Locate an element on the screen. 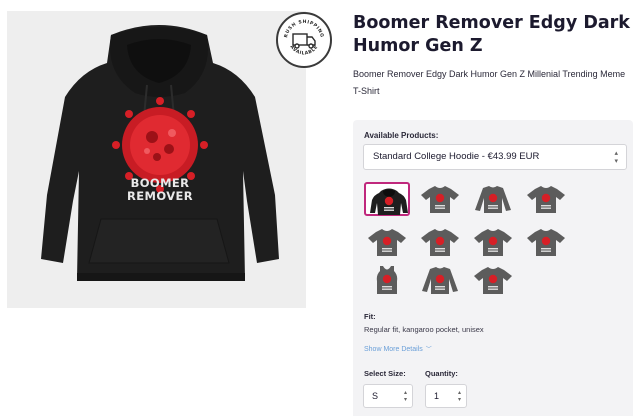 The image size is (641, 416). size-select: S ▴ ▾ is located at coordinates (388, 396).